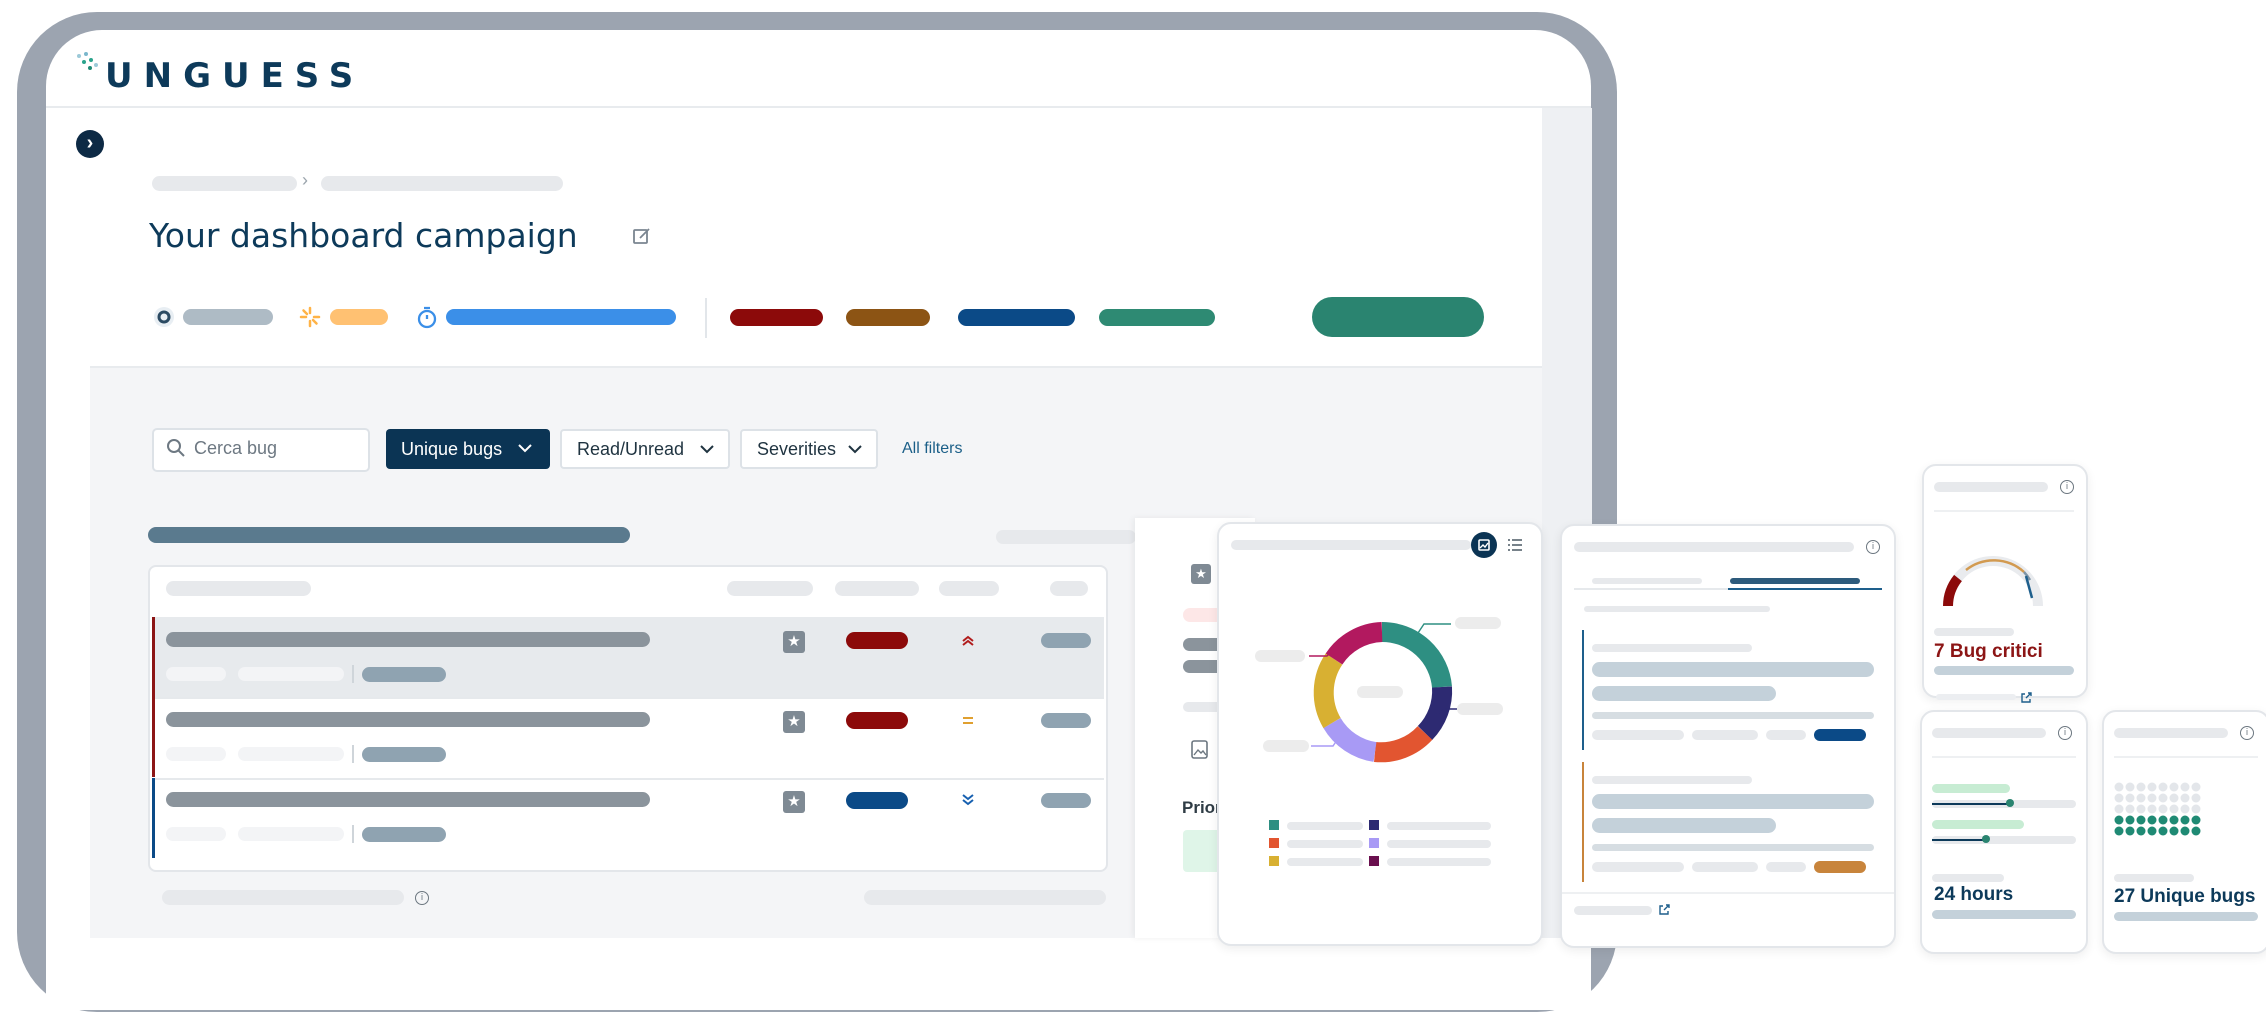 Image resolution: width=2266 pixels, height=1012 pixels. What do you see at coordinates (234, 76) in the screenshot?
I see `logo: UNGUESS` at bounding box center [234, 76].